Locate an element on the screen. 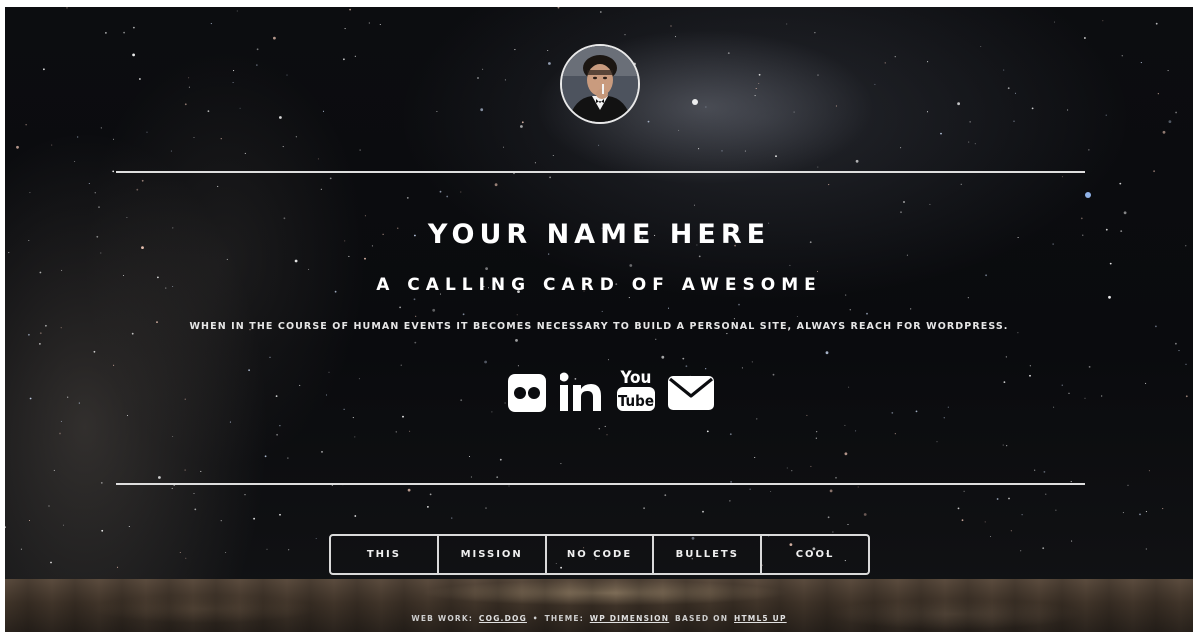 The image size is (1197, 632). footer-html5up-link: HTML5 UP is located at coordinates (760, 618).